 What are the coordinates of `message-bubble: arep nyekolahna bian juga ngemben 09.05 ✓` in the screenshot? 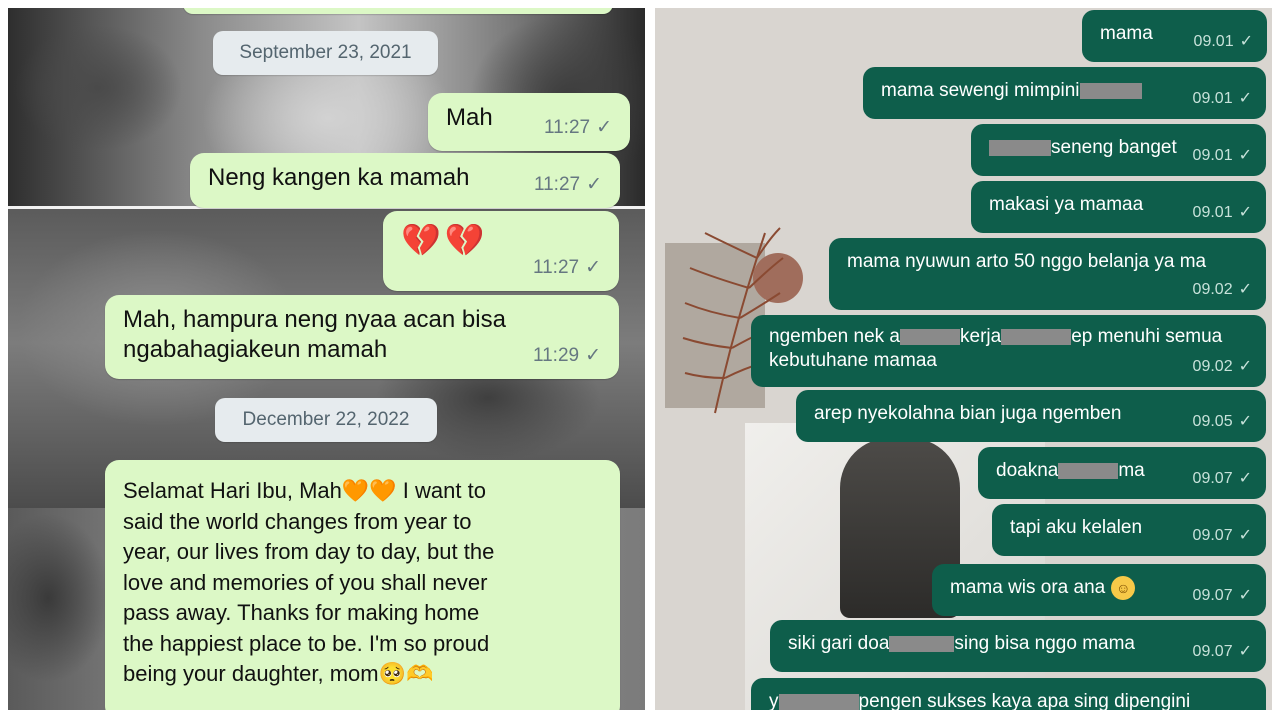 It's located at (1031, 416).